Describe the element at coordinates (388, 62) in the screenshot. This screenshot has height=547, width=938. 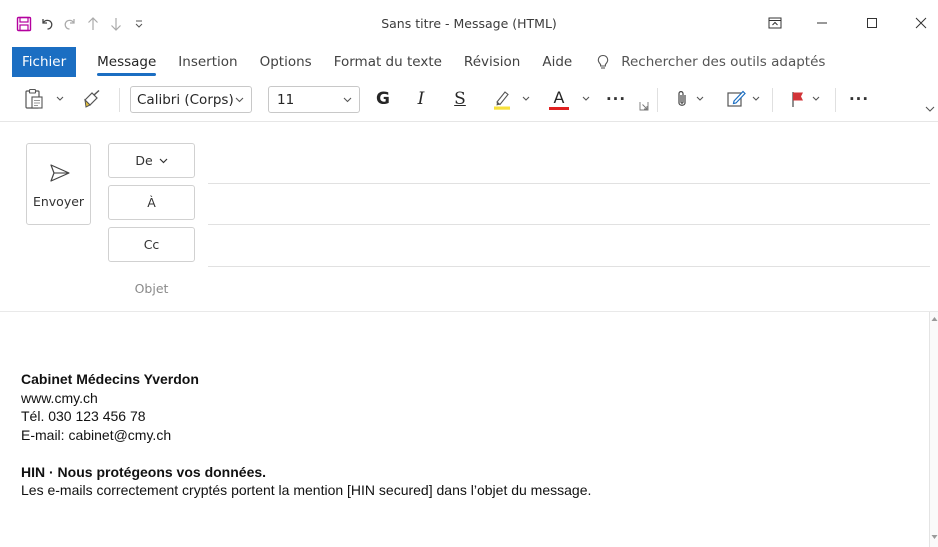
I see `tab-format-text: Format du texte` at that location.